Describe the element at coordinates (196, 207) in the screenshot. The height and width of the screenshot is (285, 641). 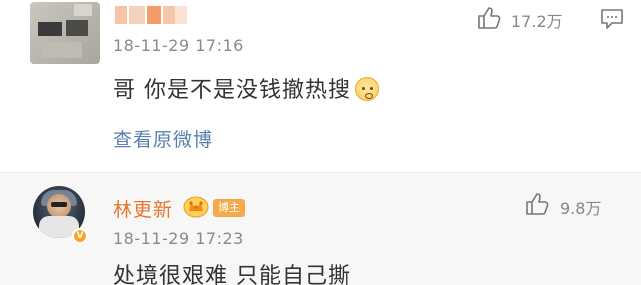
I see `crown-icon` at that location.